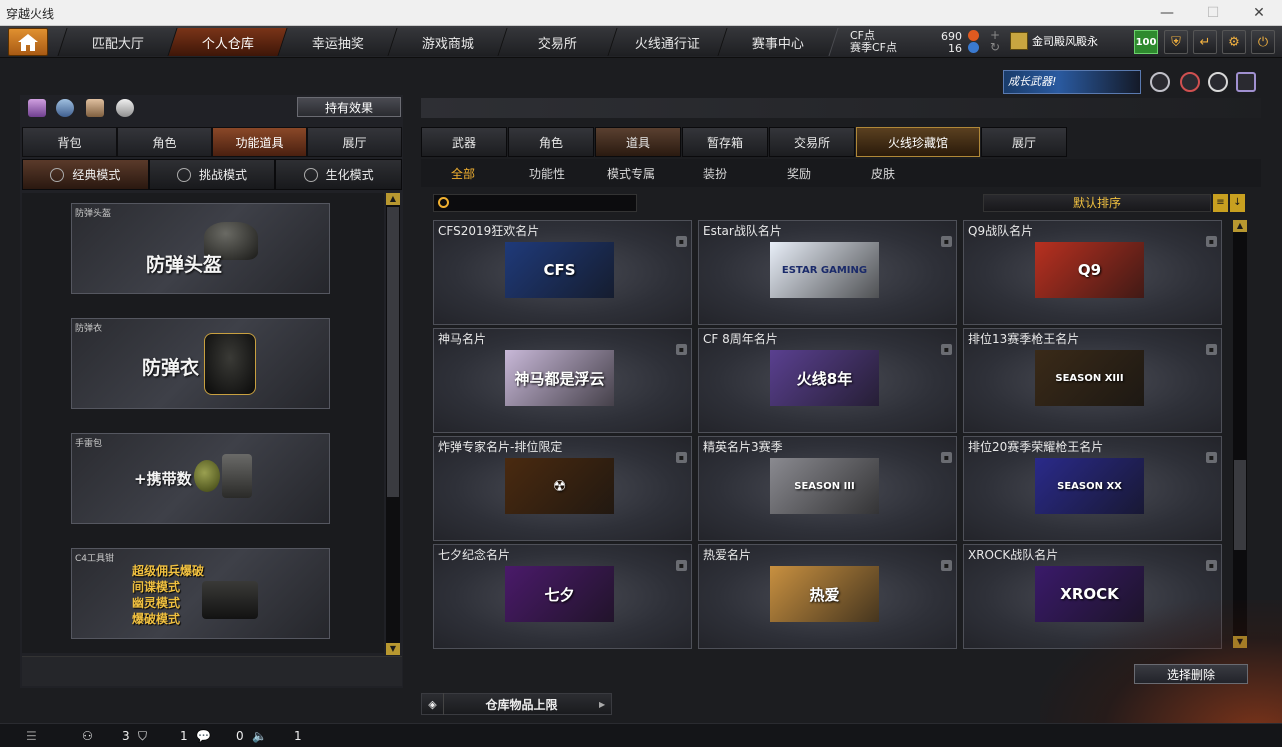  What do you see at coordinates (1092, 272) in the screenshot?
I see `name-card: Q9战队名片 ▪ Q9` at bounding box center [1092, 272].